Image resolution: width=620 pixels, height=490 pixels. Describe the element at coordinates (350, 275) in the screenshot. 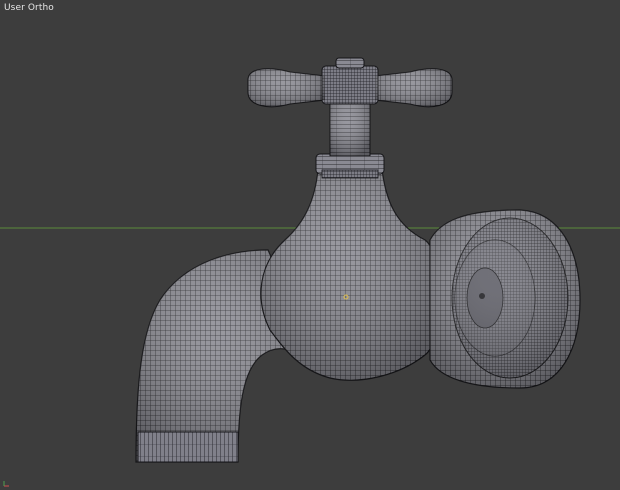

I see `faucet-body` at that location.